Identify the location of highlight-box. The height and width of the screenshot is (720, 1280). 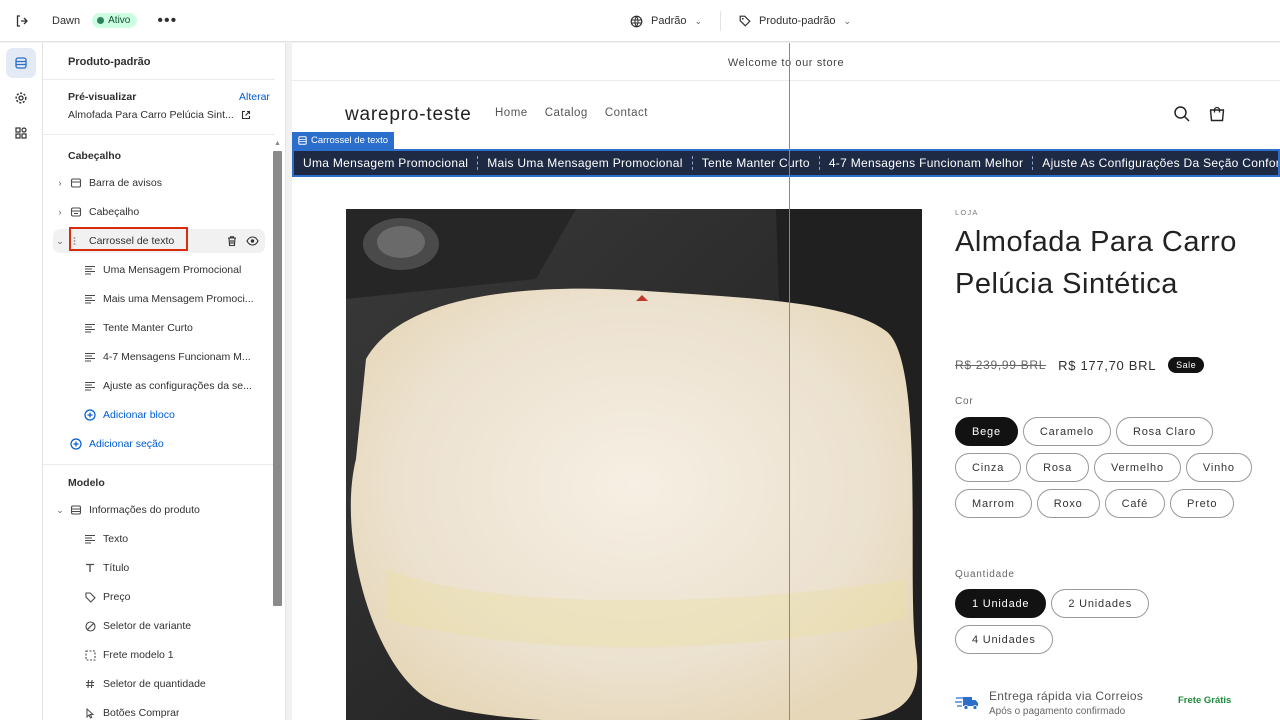
(128, 239).